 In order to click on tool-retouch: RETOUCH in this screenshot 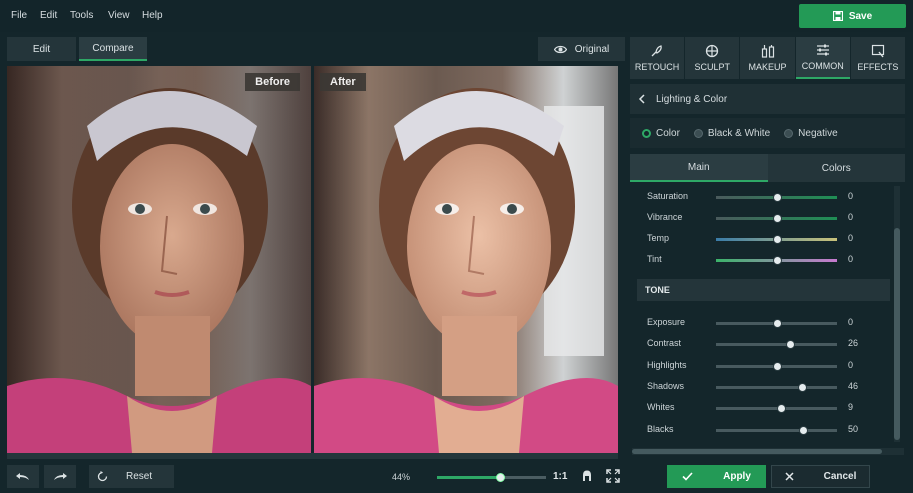, I will do `click(657, 58)`.